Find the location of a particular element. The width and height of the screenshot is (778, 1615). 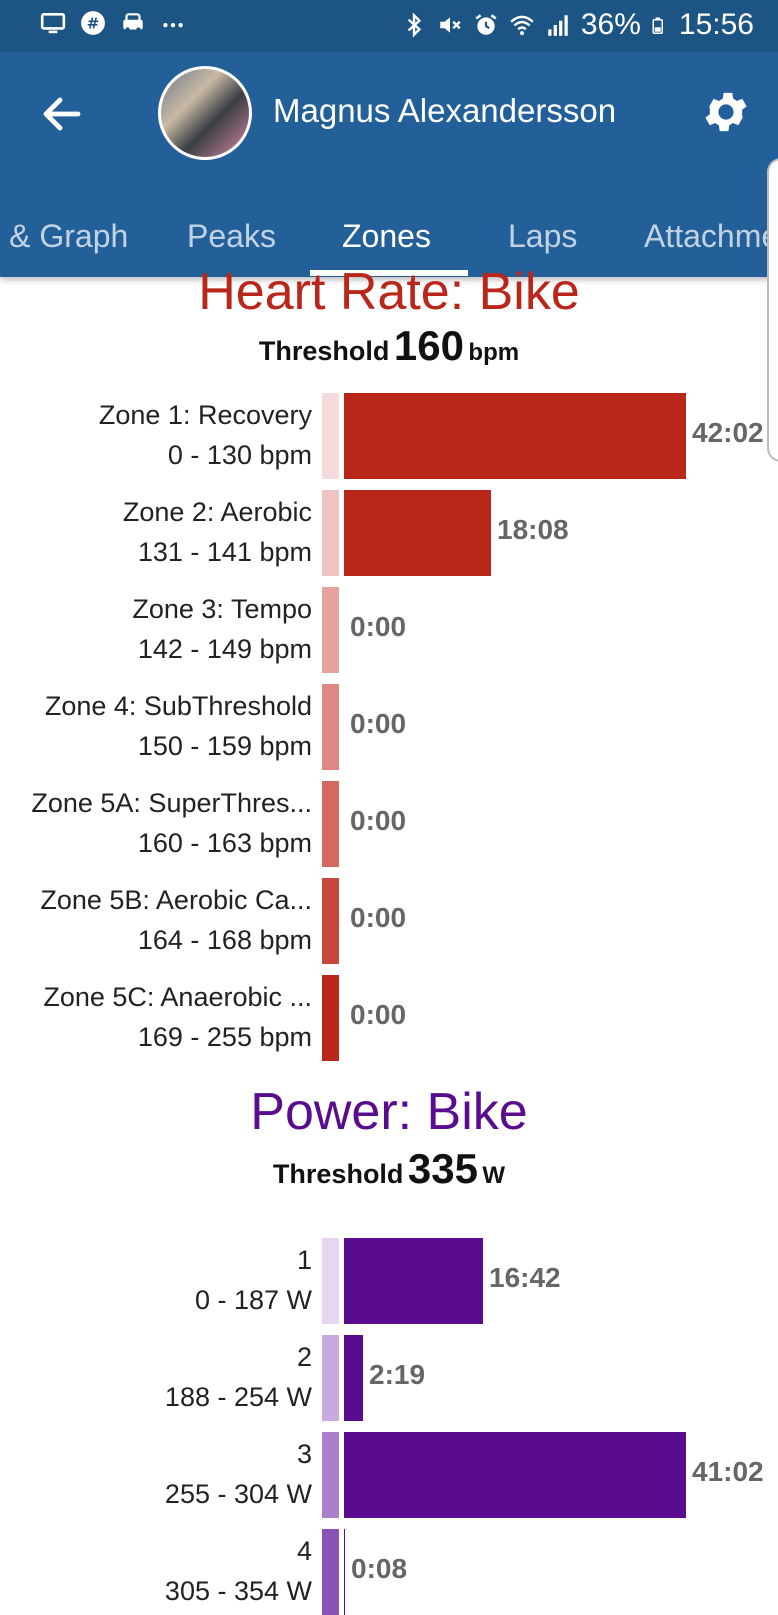

zone-row: Zone 5B: Aerobic Ca... 164 - 168 bpm 0:00 is located at coordinates (389, 921).